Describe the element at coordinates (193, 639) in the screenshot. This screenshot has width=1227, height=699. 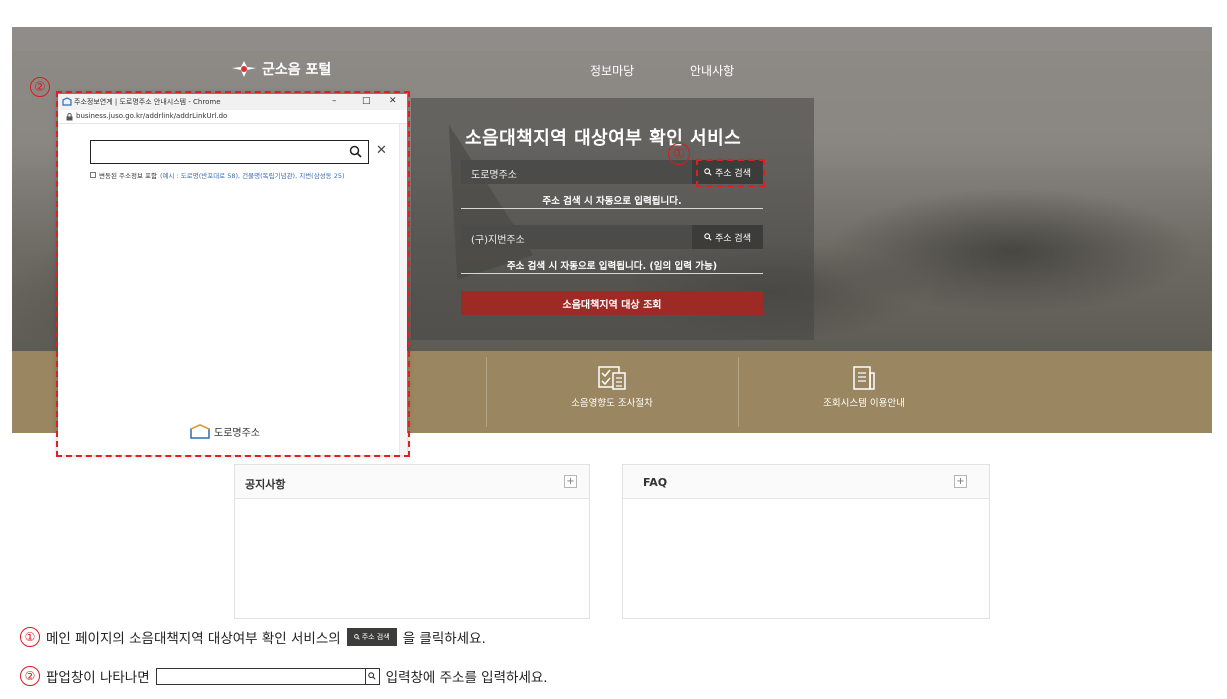
I see `step-1-text-before: 메인 페이지의 소음대책지역 대상여부 확인 서비스의` at that location.